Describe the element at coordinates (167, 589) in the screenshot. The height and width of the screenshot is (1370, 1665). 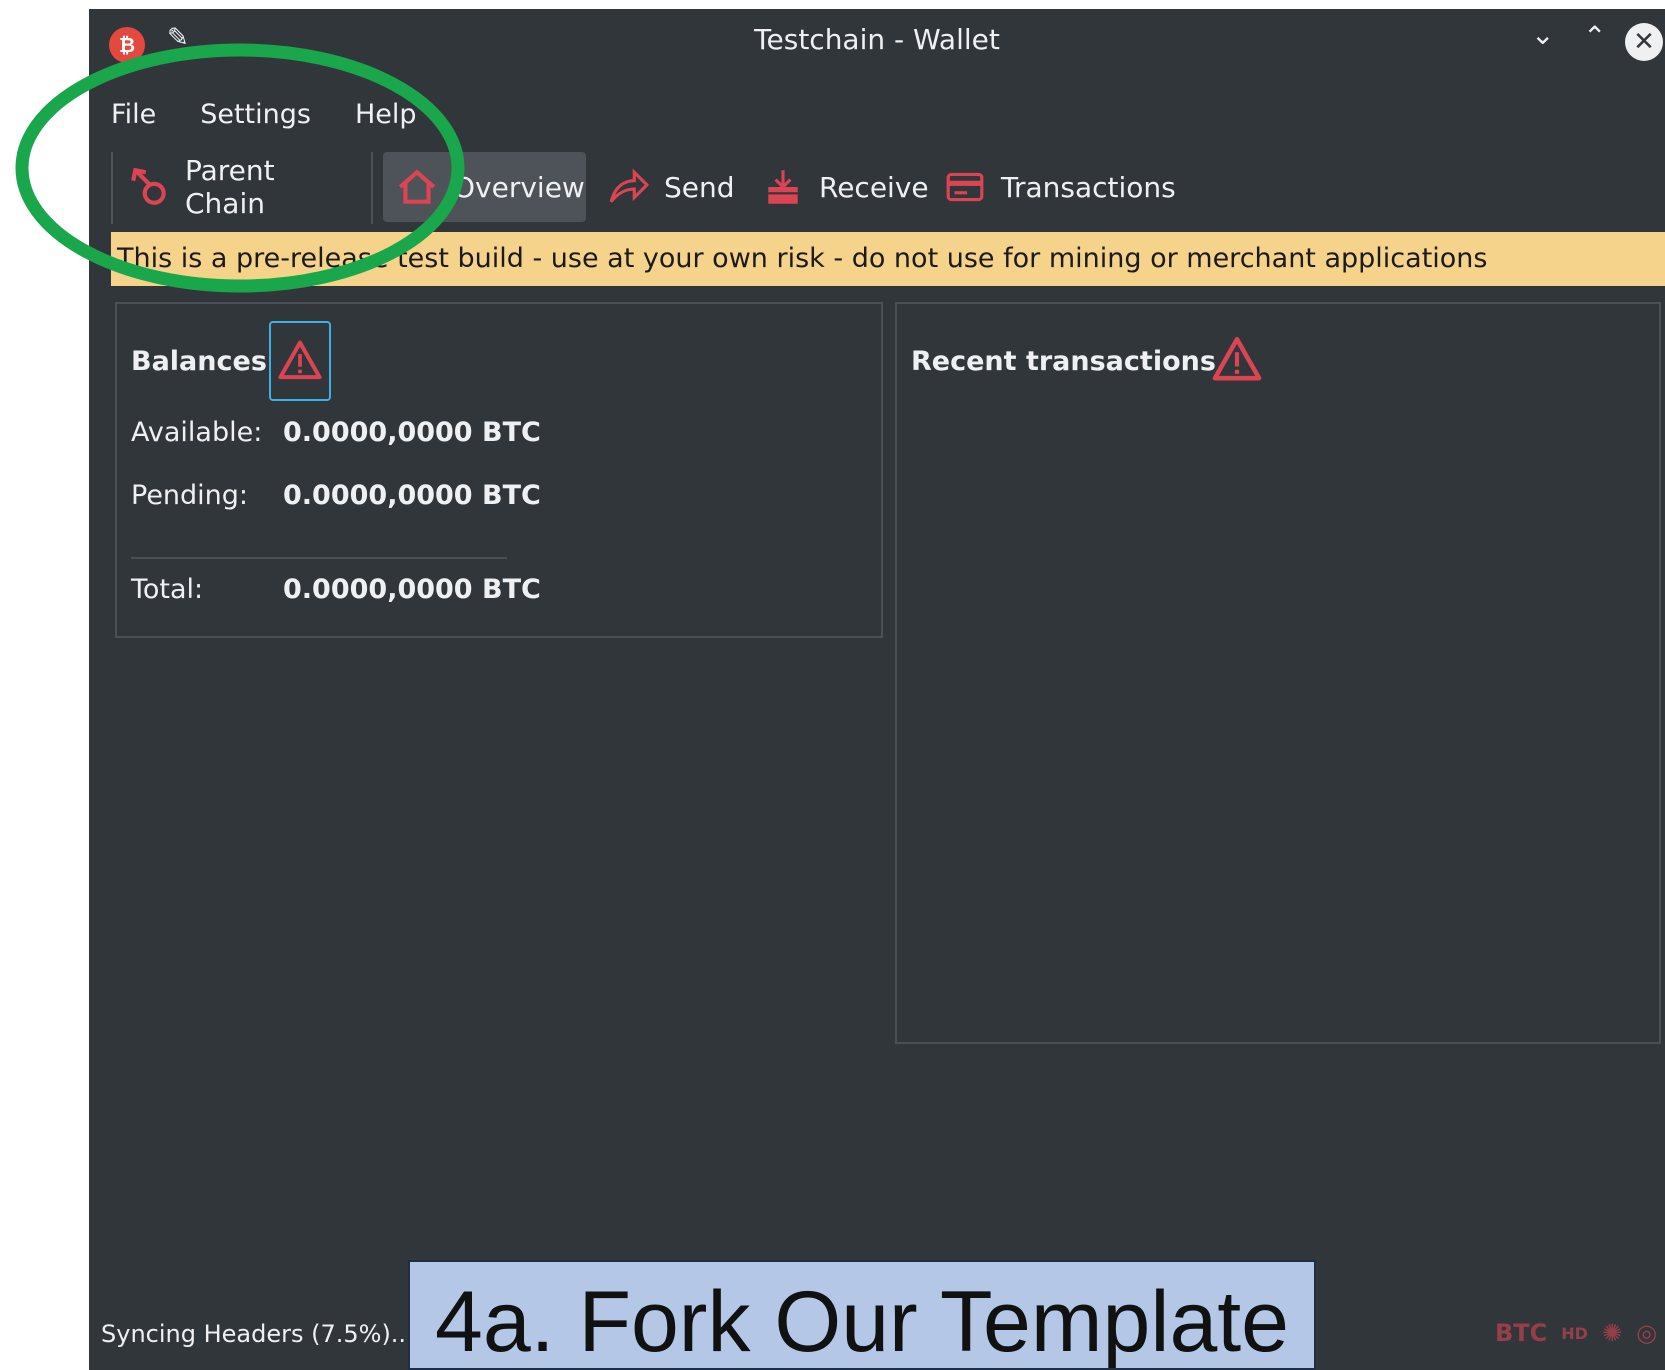
I see `total-label: Total:` at that location.